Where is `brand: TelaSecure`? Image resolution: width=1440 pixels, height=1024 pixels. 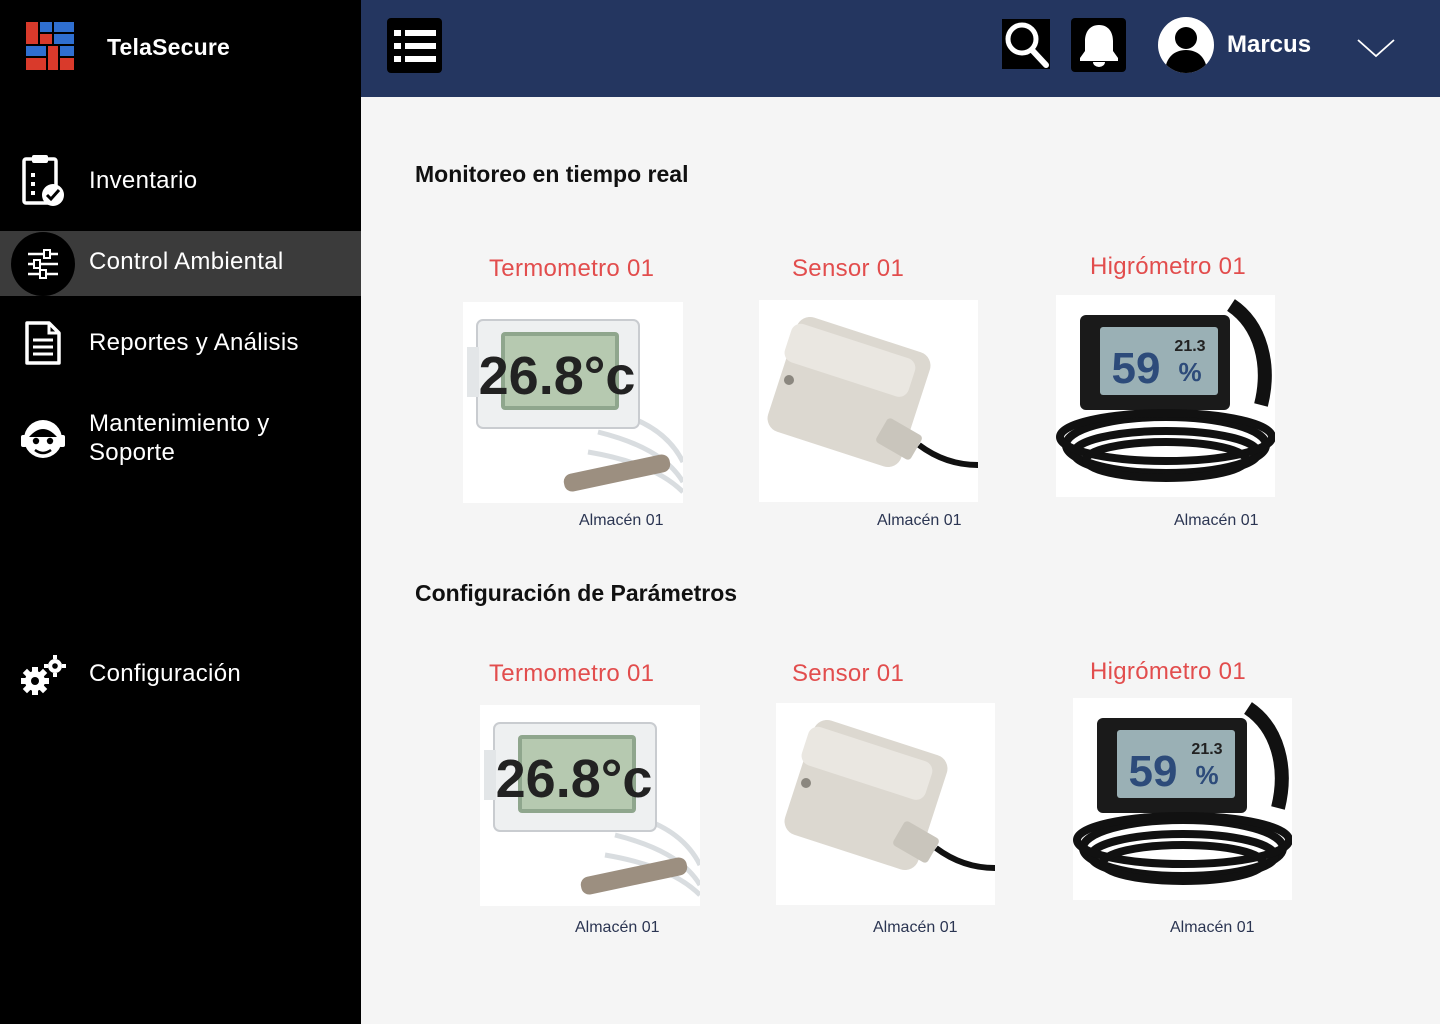
brand: TelaSecure is located at coordinates (128, 46).